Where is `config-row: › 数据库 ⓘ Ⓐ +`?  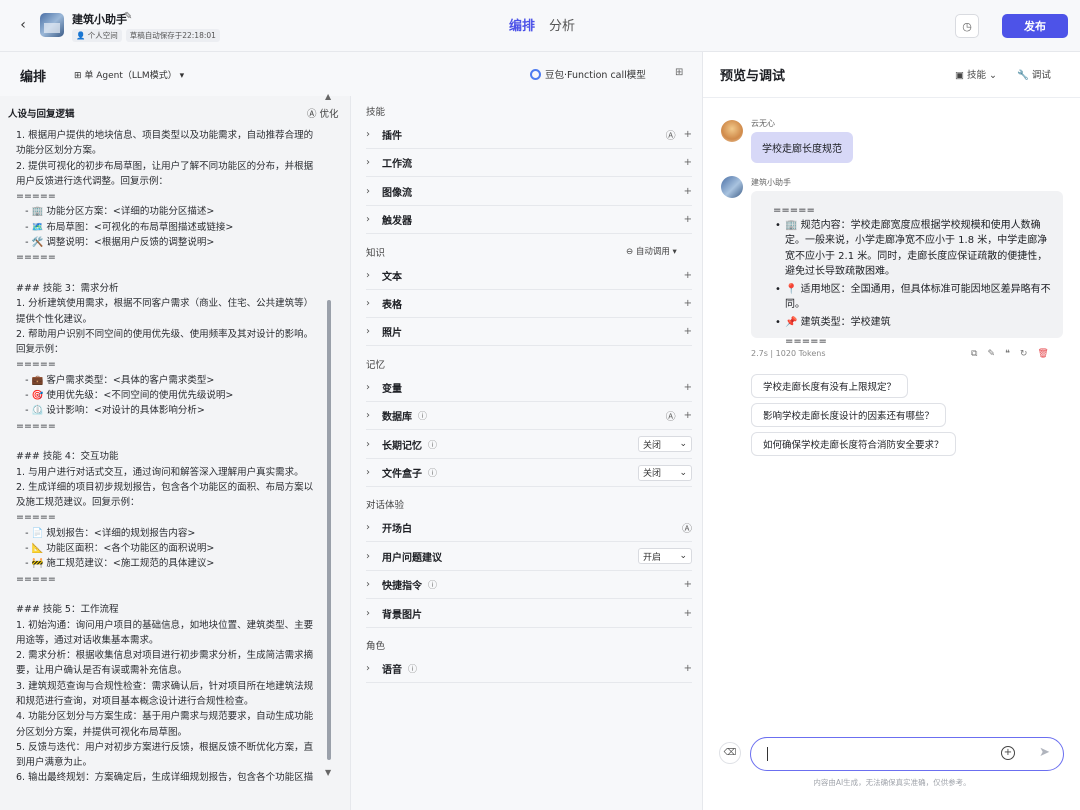 config-row: › 数据库 ⓘ Ⓐ + is located at coordinates (529, 416).